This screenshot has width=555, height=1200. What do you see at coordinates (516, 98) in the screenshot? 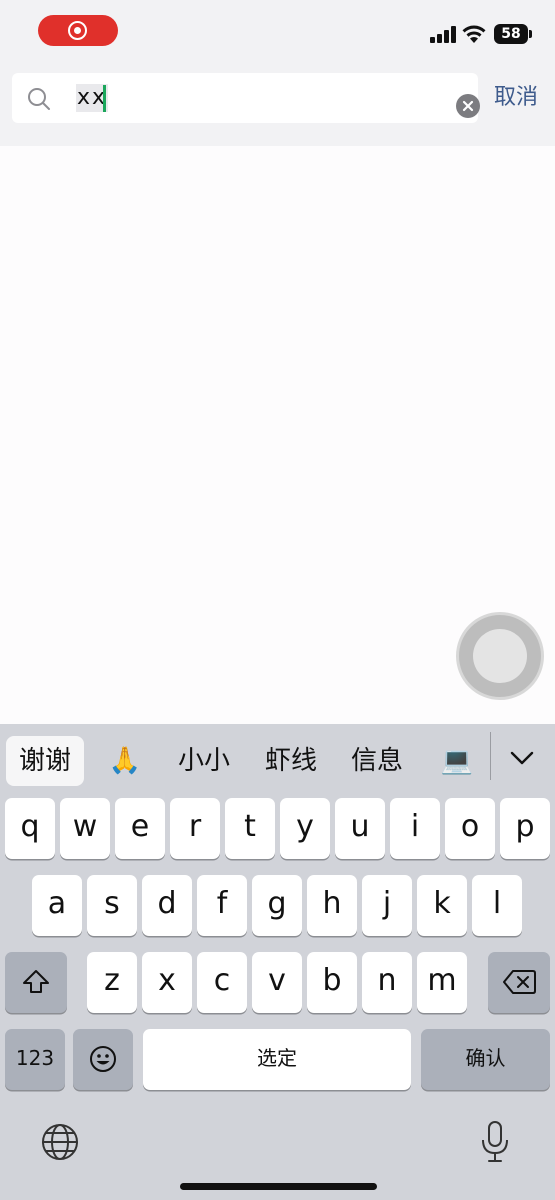
I see `cancel-button: 取消` at bounding box center [516, 98].